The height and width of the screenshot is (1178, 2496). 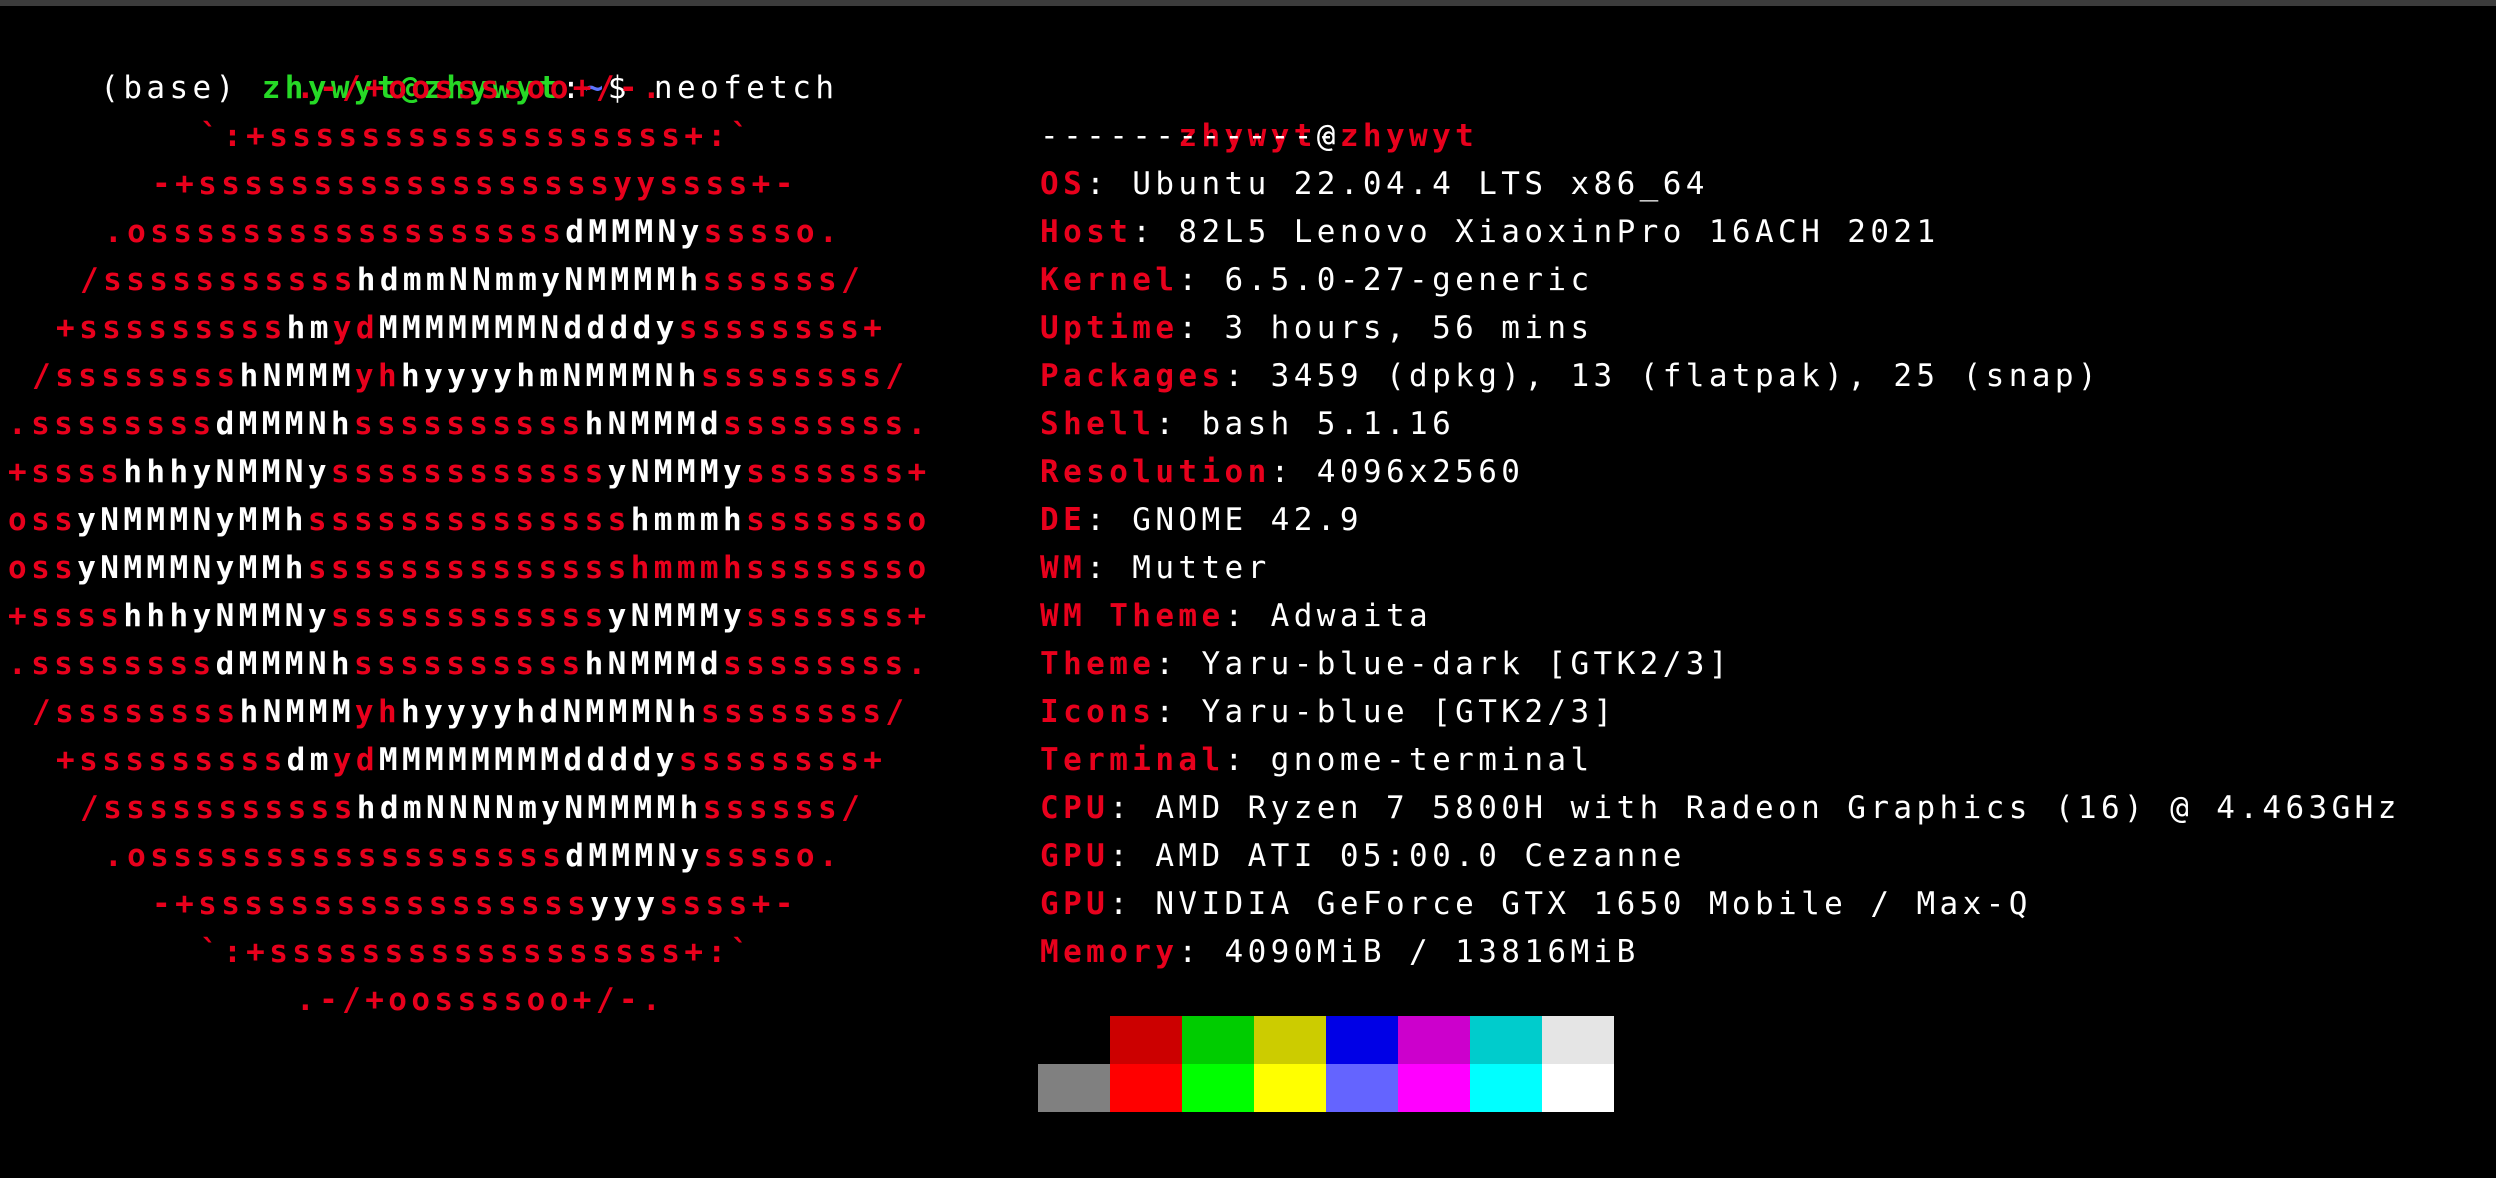 What do you see at coordinates (529, 280) in the screenshot?
I see `logo-segment: hdmmNNmmyNMMMMh` at bounding box center [529, 280].